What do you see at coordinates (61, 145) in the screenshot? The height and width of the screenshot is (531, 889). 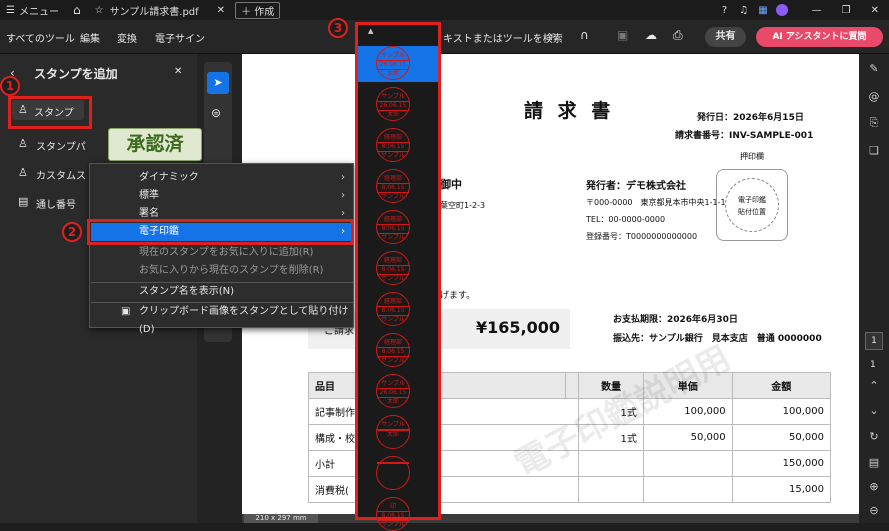 I see `stamp-palette-item: スタンプパ` at bounding box center [61, 145].